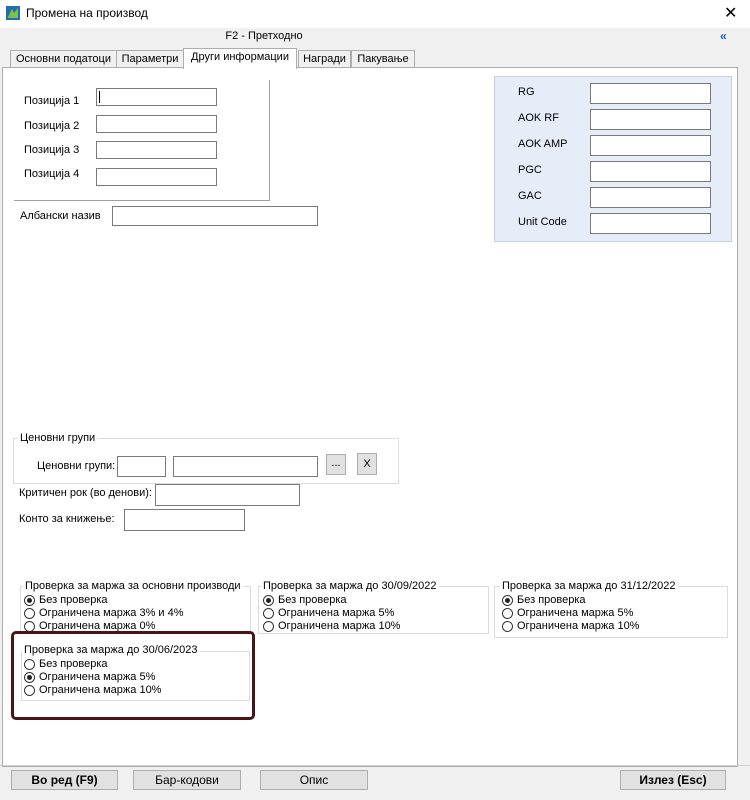 Image resolution: width=750 pixels, height=800 pixels. I want to click on aok-amp-input, so click(650, 145).